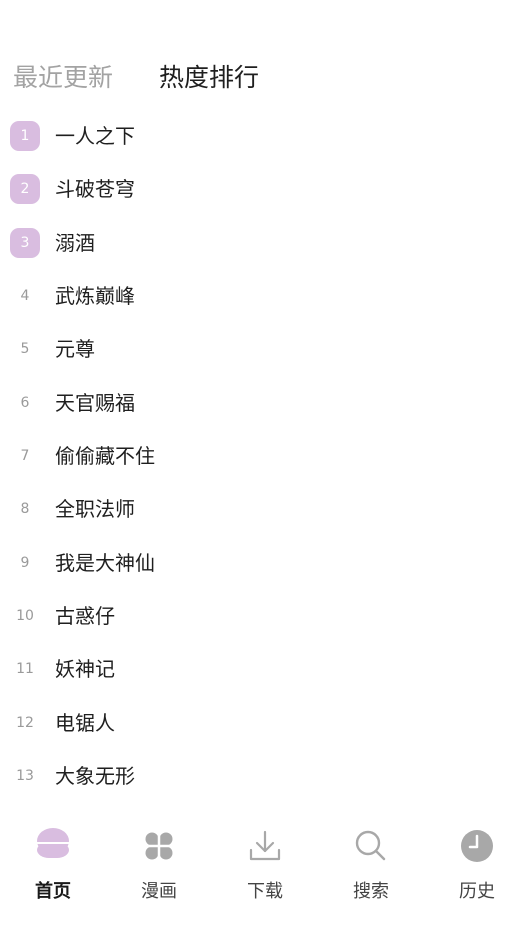 The height and width of the screenshot is (944, 530). What do you see at coordinates (95, 509) in the screenshot?
I see `comic-title: 全职法师` at bounding box center [95, 509].